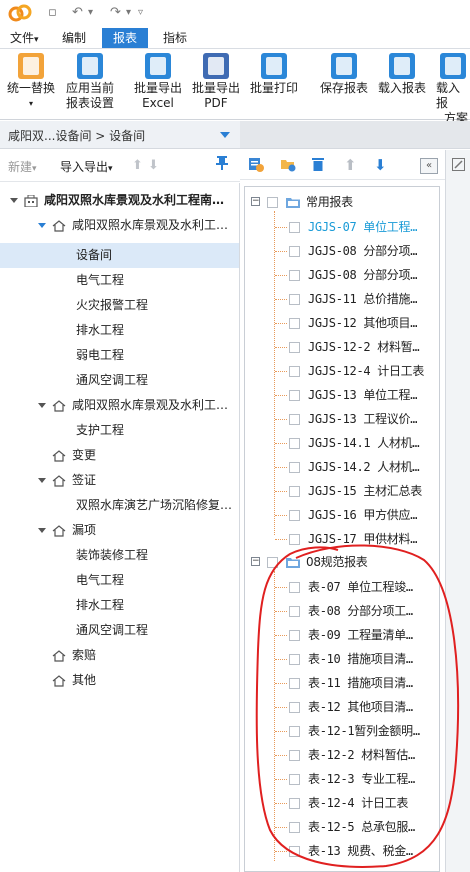 The height and width of the screenshot is (872, 470). I want to click on batch-export-pdf-button: 批量导出 PDF, so click(216, 82).